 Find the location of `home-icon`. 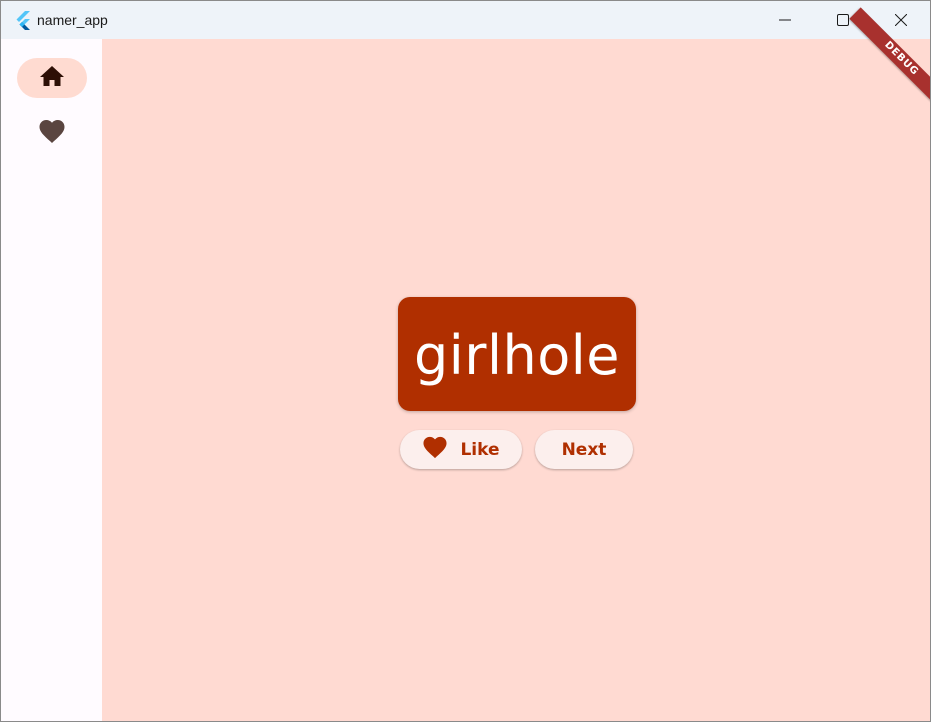

home-icon is located at coordinates (52, 78).